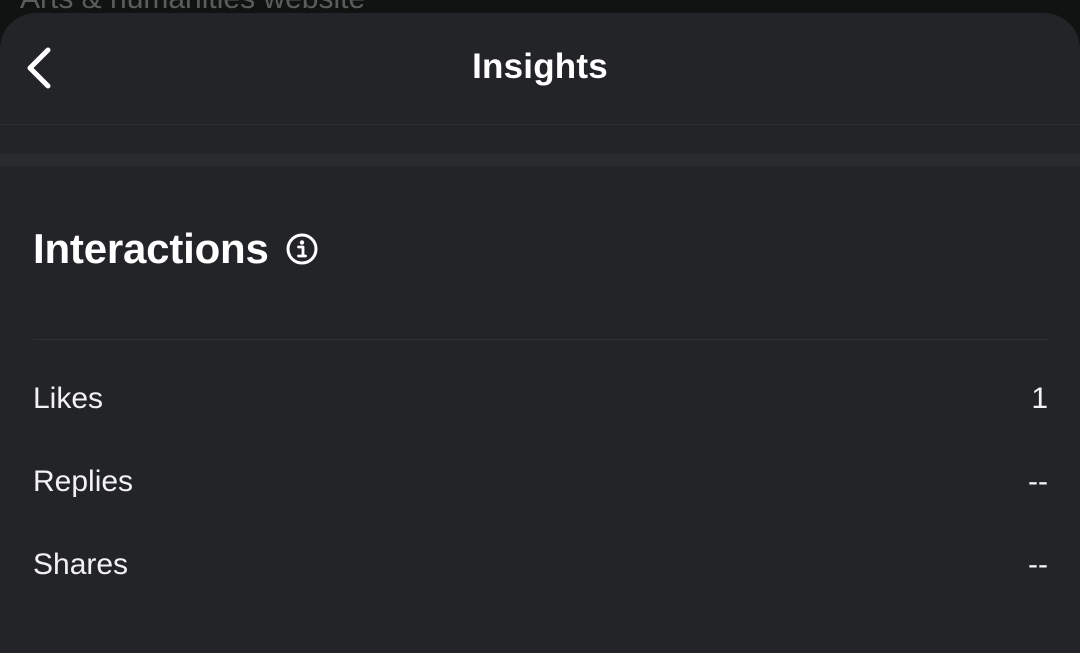 The image size is (1080, 653). Describe the element at coordinates (83, 481) in the screenshot. I see `replies-label: Replies` at that location.